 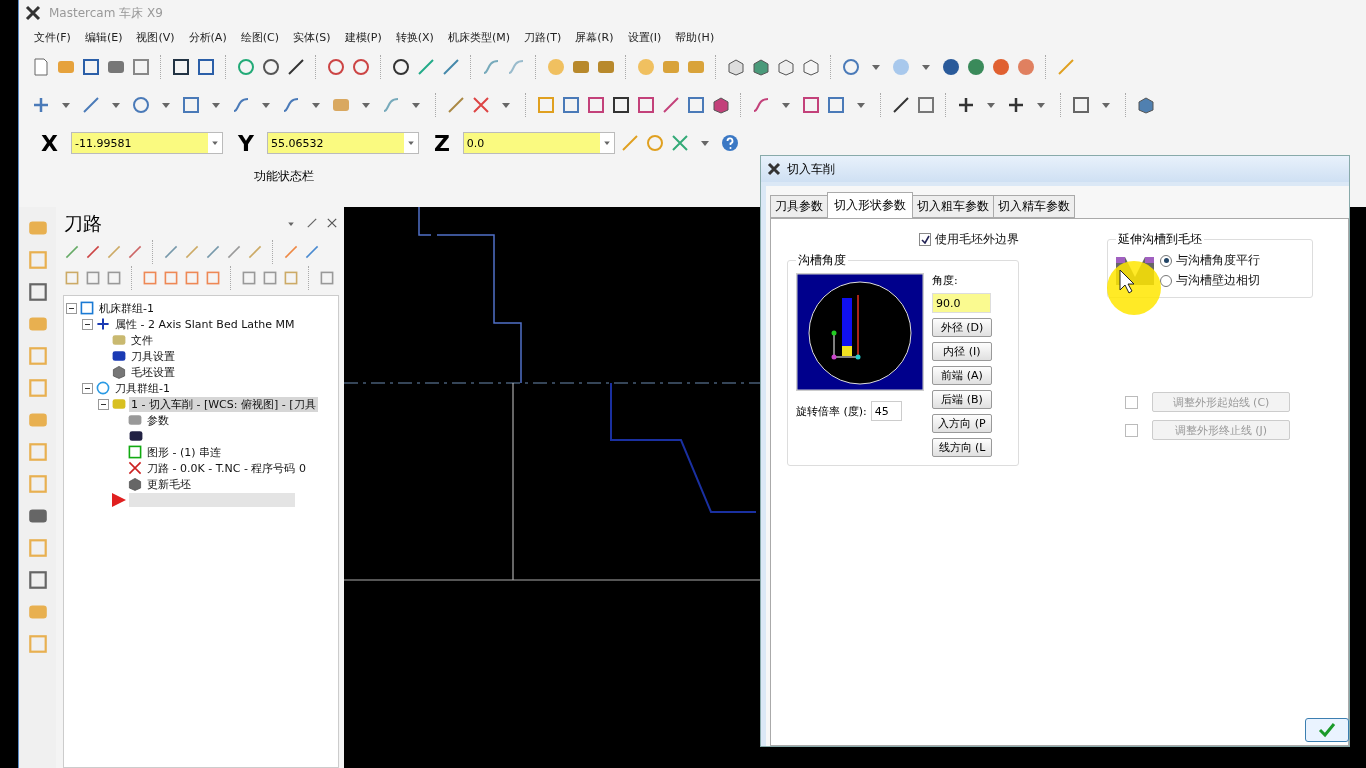 What do you see at coordinates (1218, 280) in the screenshot?
I see `radio-label: 与沟槽壁边相切` at bounding box center [1218, 280].